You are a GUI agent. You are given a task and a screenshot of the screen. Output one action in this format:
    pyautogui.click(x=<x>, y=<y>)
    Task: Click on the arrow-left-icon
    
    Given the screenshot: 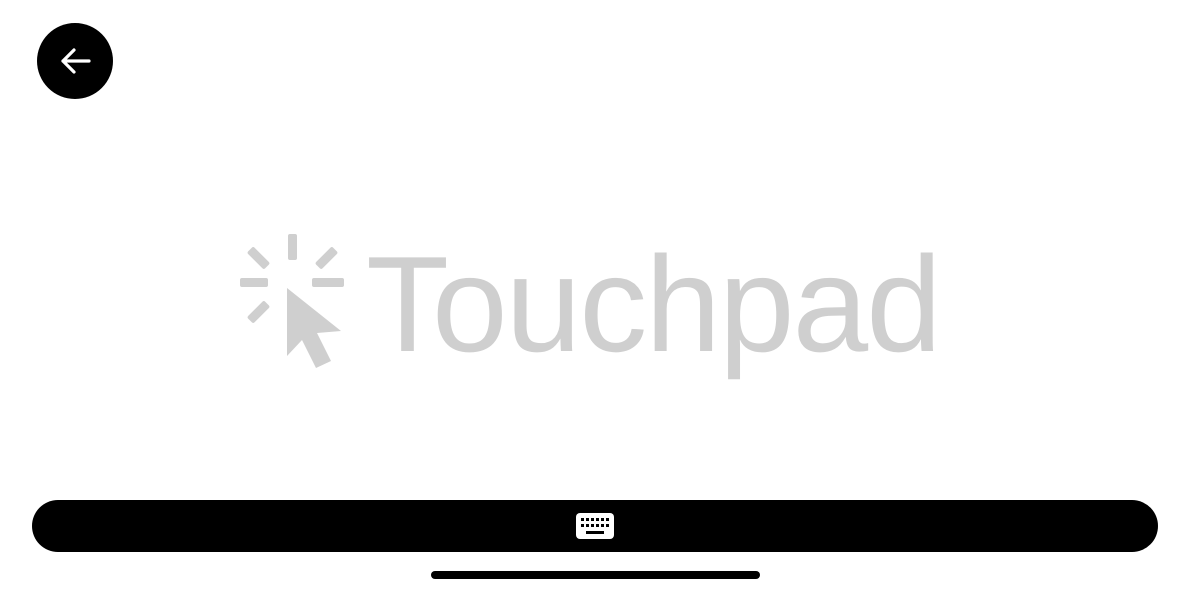 What is the action you would take?
    pyautogui.click(x=76, y=61)
    